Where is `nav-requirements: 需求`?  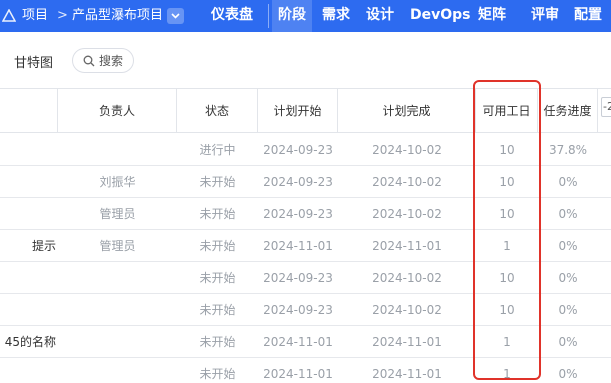
nav-requirements: 需求 is located at coordinates (336, 16).